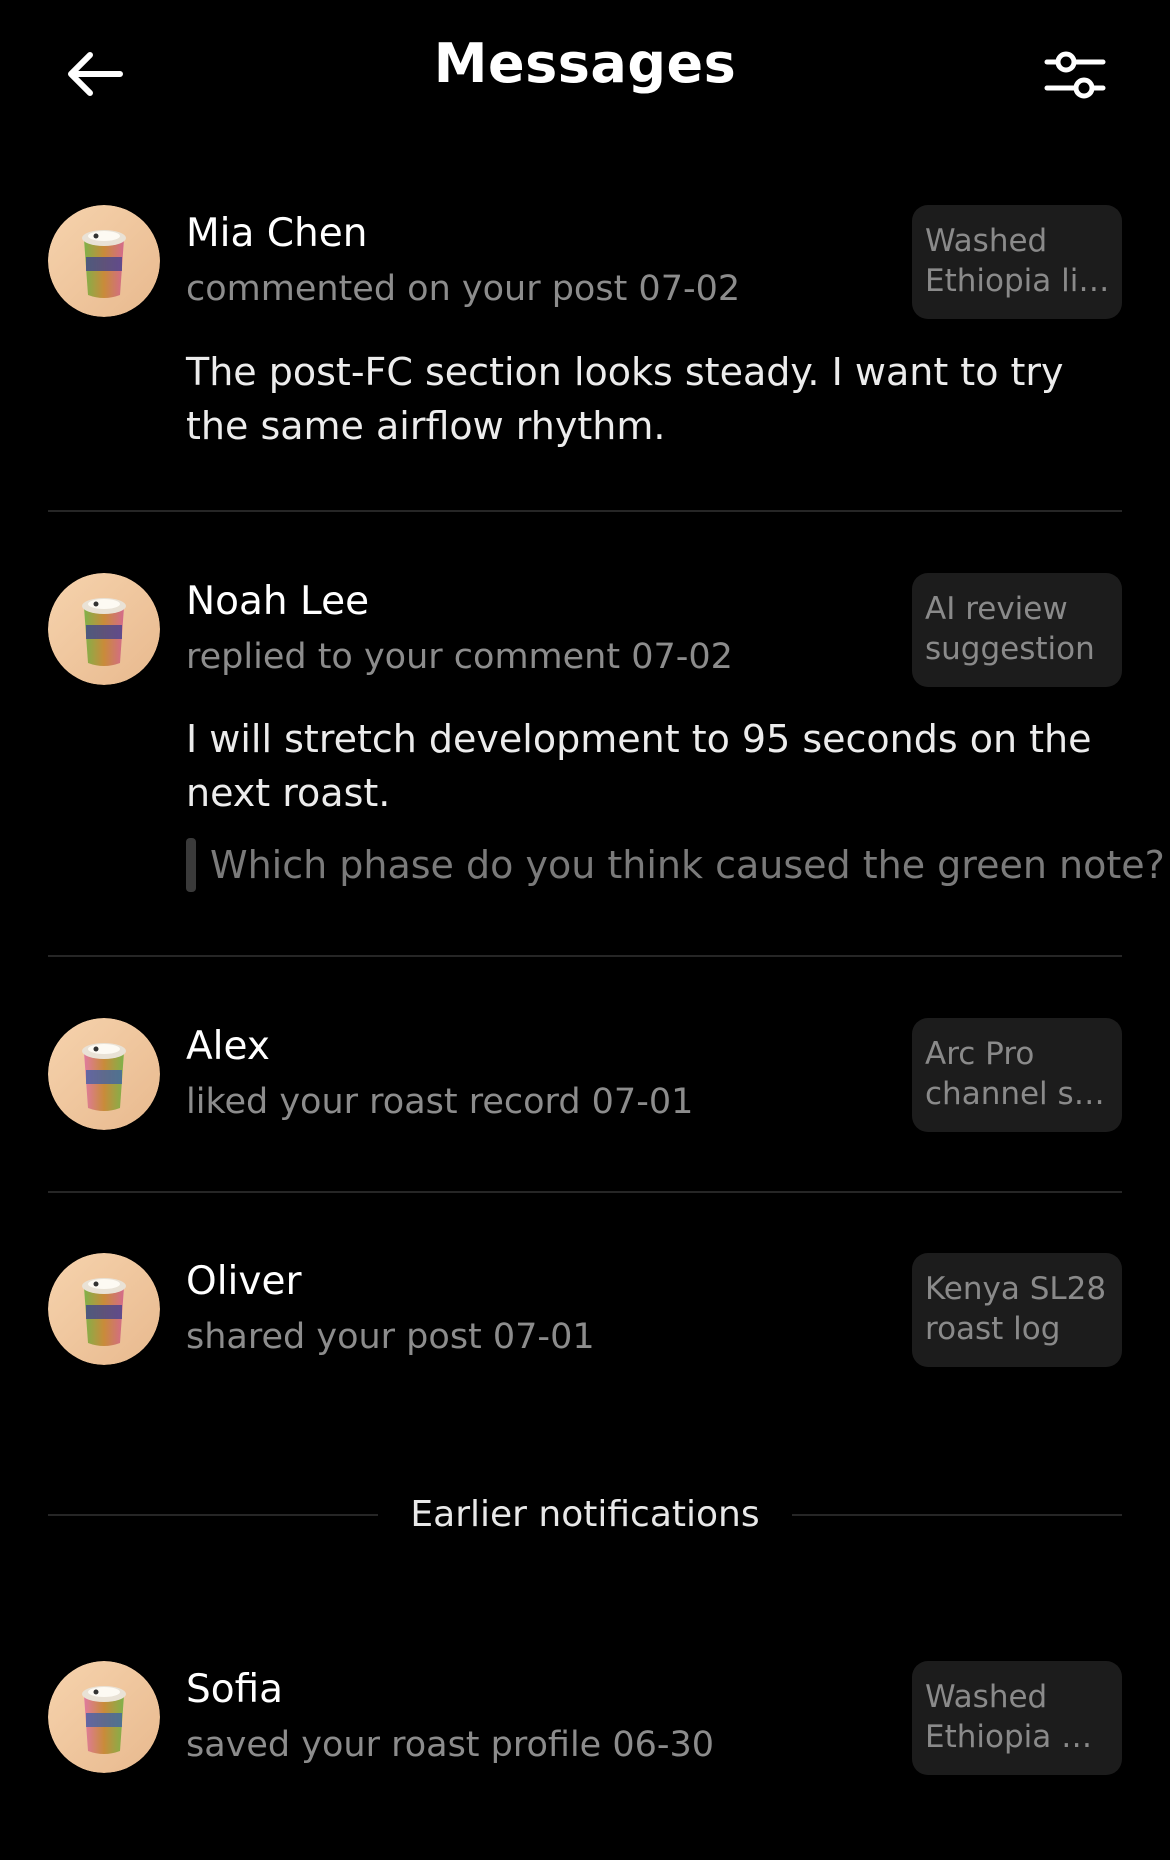  I want to click on header: Messages, so click(585, 70).